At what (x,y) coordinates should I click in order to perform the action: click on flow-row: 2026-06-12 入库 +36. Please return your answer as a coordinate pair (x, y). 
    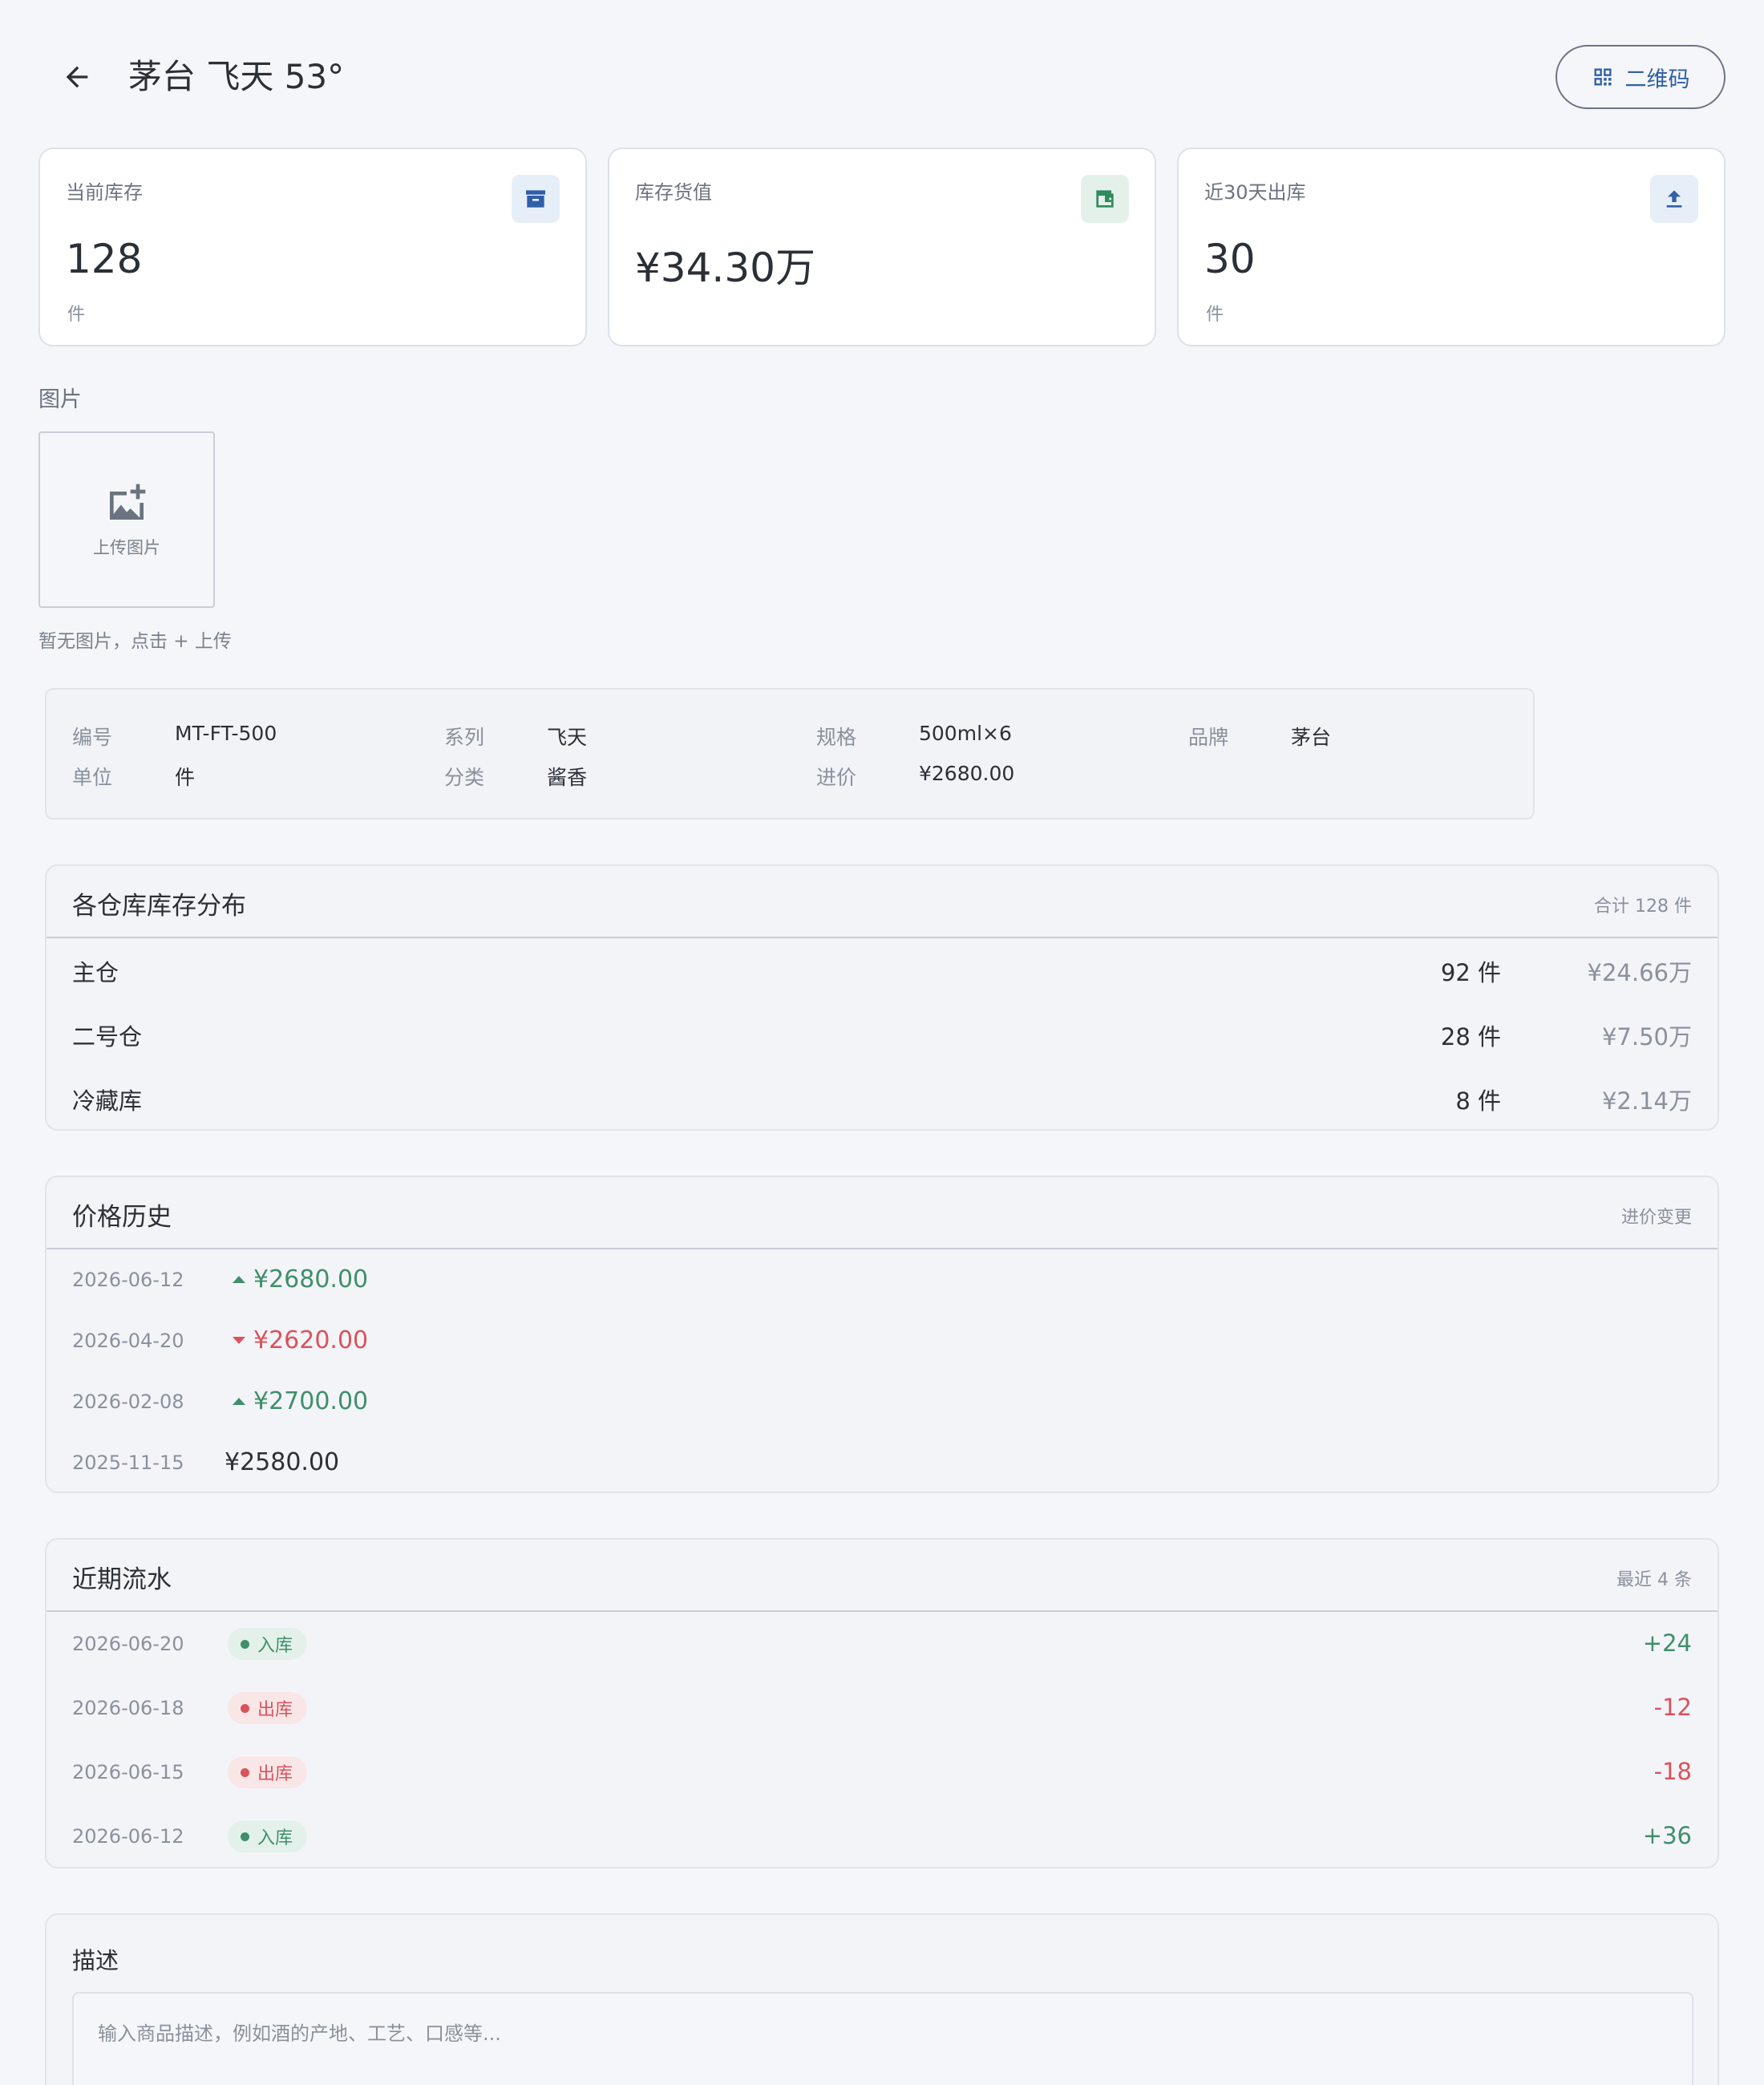
    Looking at the image, I should click on (882, 1835).